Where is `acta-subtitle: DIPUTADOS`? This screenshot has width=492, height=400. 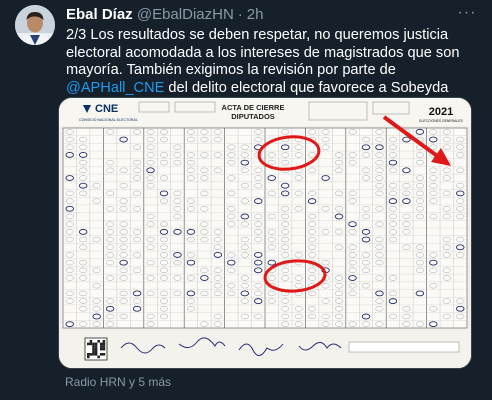
acta-subtitle: DIPUTADOS is located at coordinates (253, 116).